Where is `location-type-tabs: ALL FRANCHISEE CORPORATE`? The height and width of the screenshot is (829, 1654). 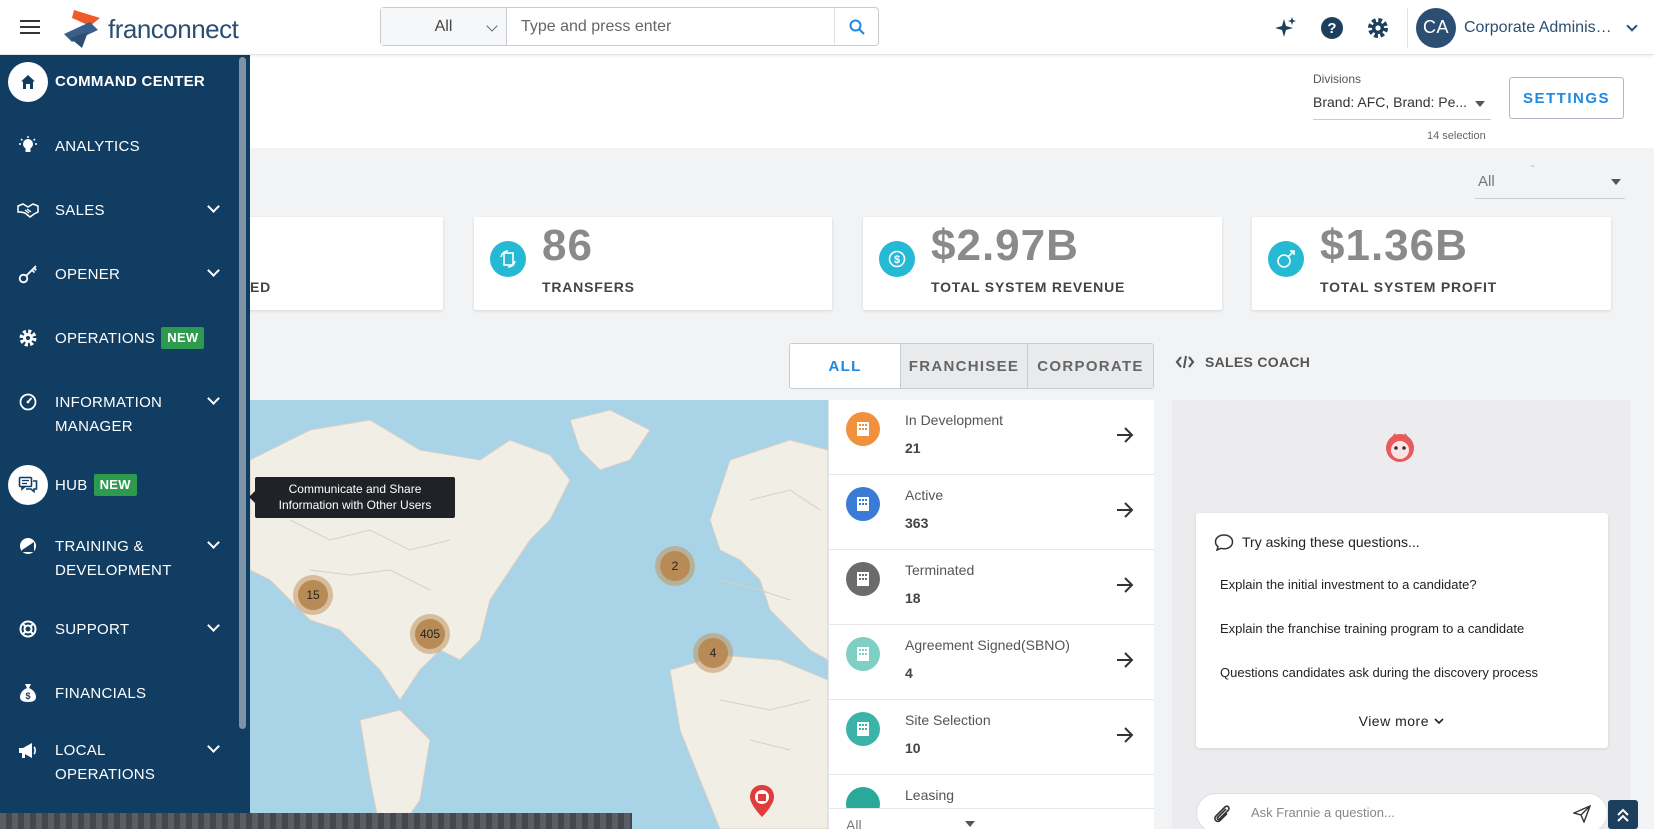
location-type-tabs: ALL FRANCHISEE CORPORATE is located at coordinates (971, 366).